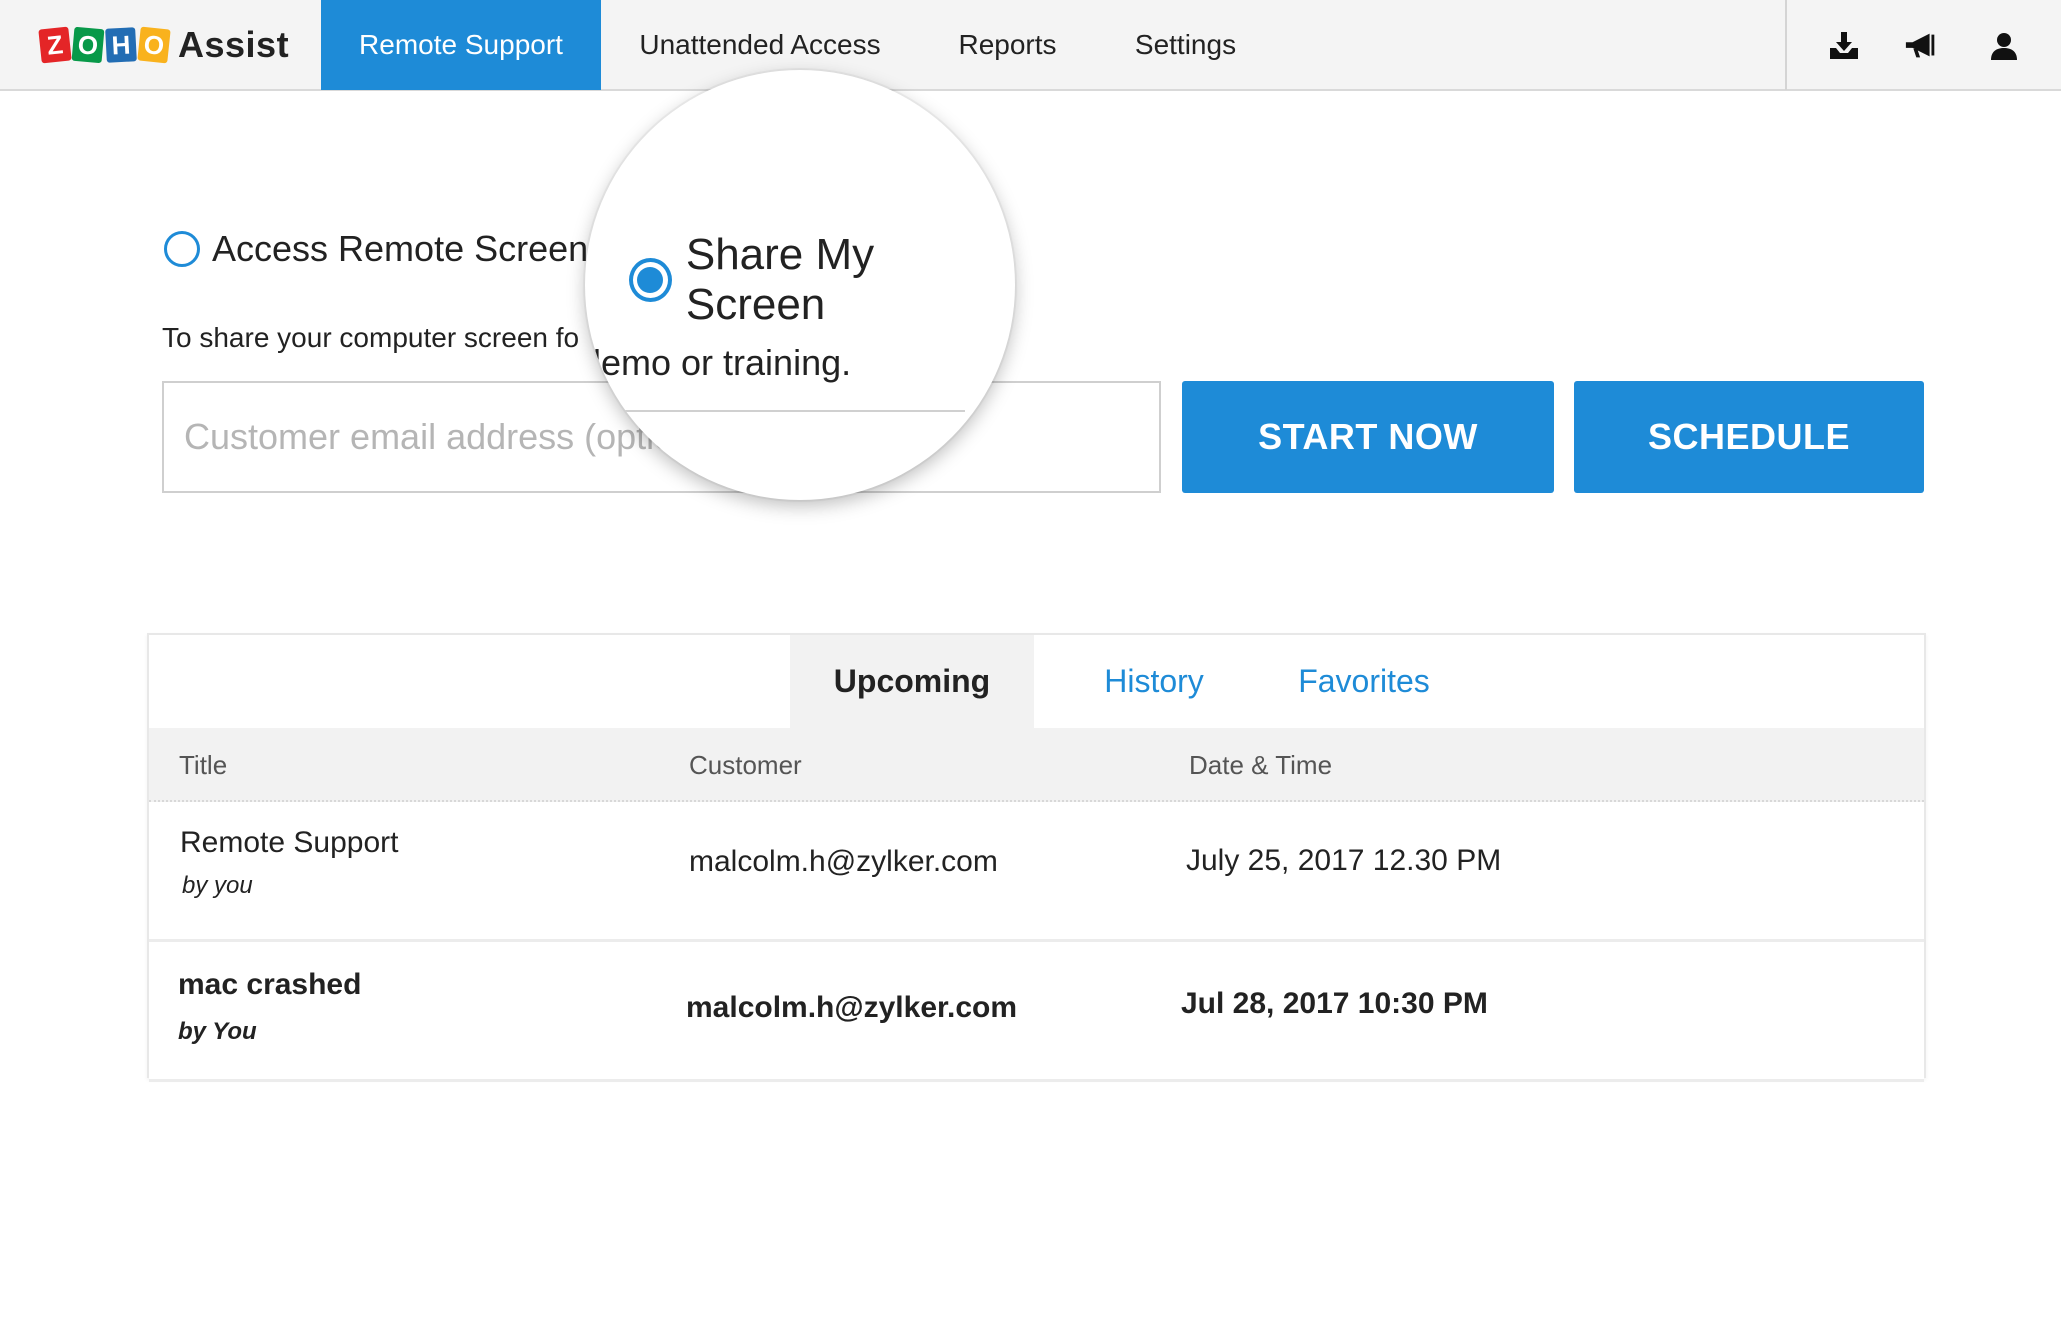 The height and width of the screenshot is (1325, 2061). I want to click on magnifier-lens: Share My Screen lemo or training., so click(800, 285).